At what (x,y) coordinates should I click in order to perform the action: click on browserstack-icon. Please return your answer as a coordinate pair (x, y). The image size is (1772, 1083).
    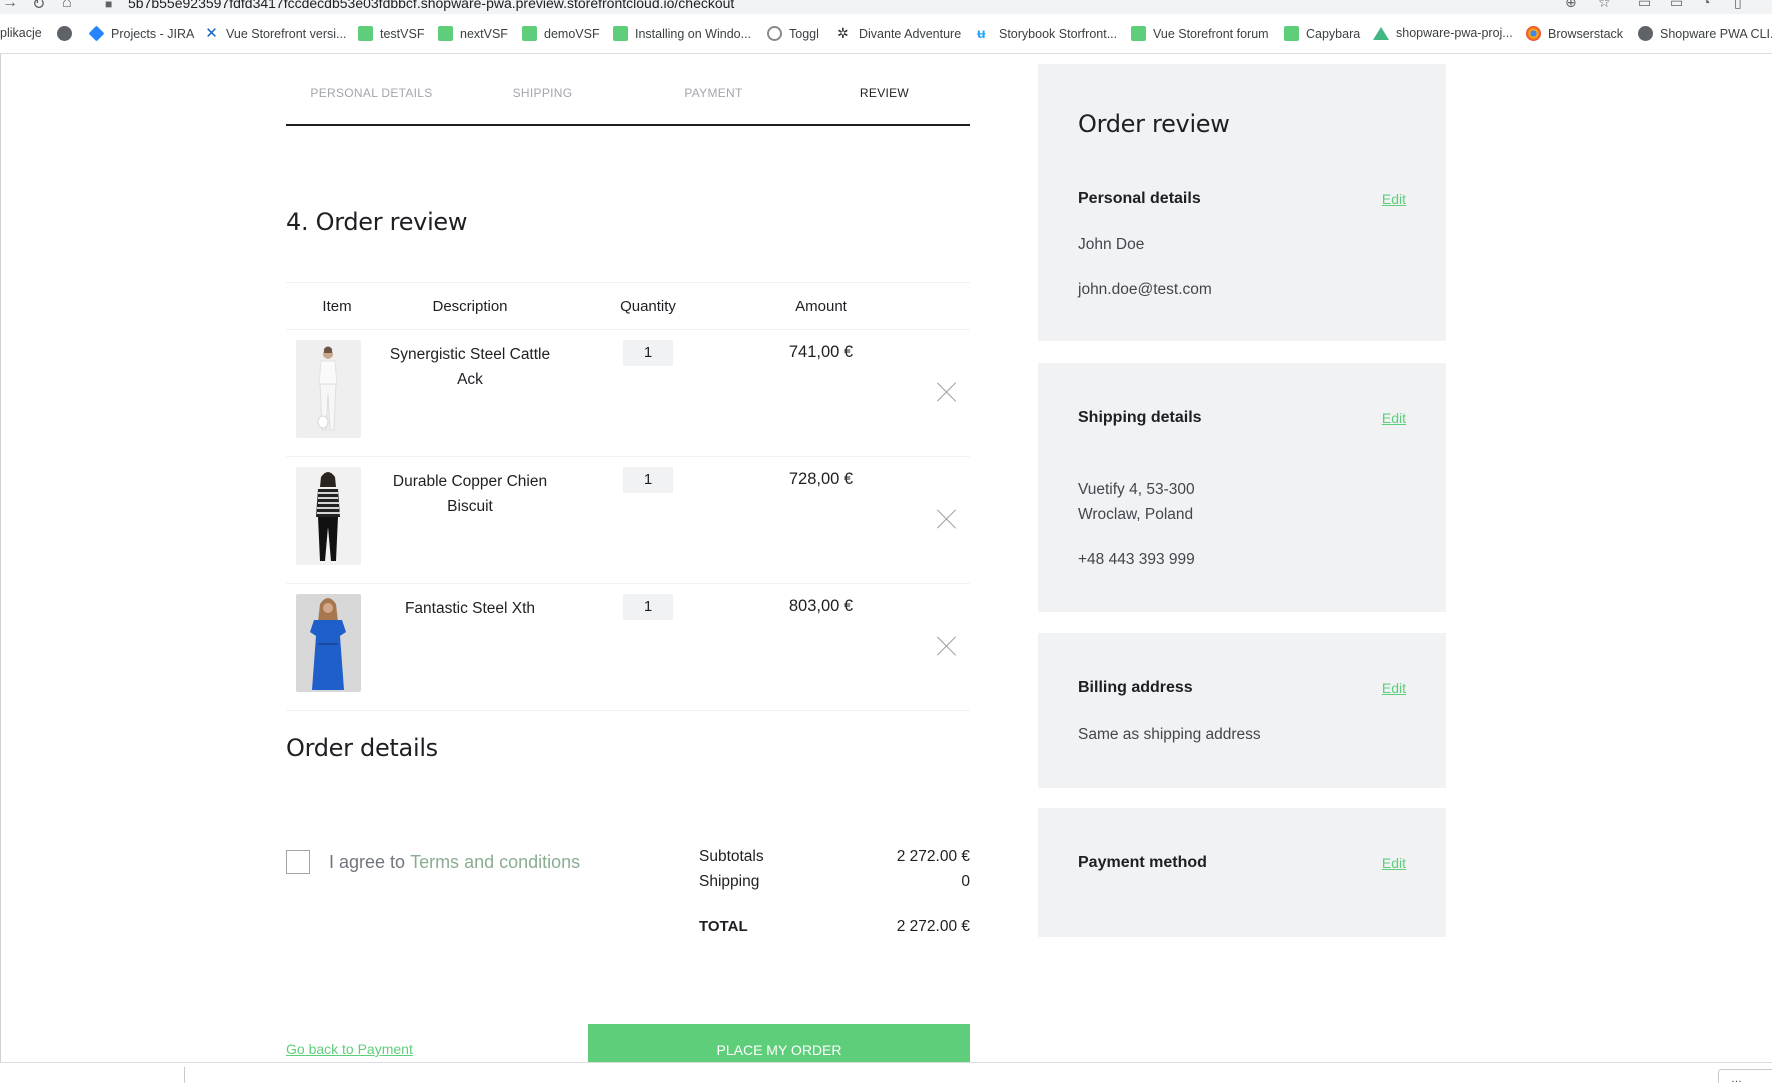
    Looking at the image, I should click on (1533, 33).